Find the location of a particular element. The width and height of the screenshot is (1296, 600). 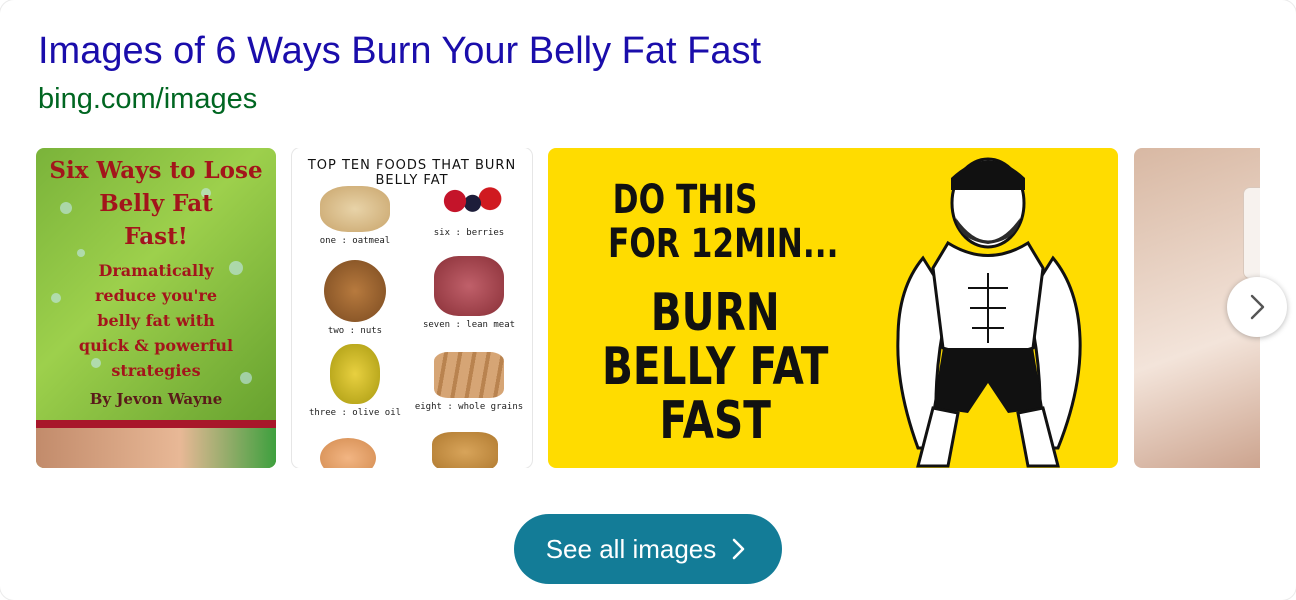

poster-line: DO THIS is located at coordinates (685, 200).